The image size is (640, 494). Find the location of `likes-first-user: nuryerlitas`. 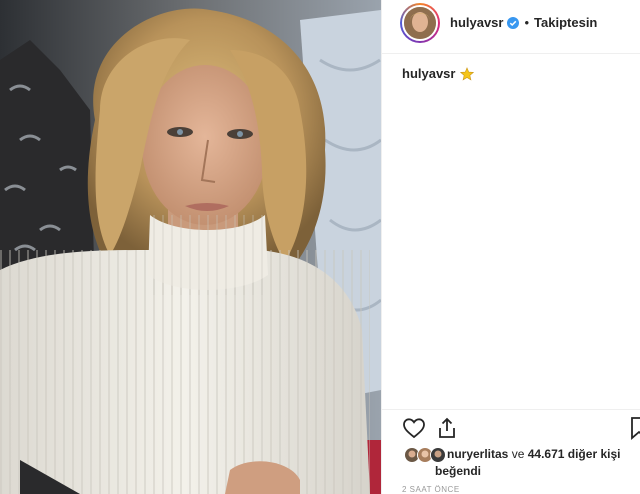

likes-first-user: nuryerlitas is located at coordinates (477, 454).